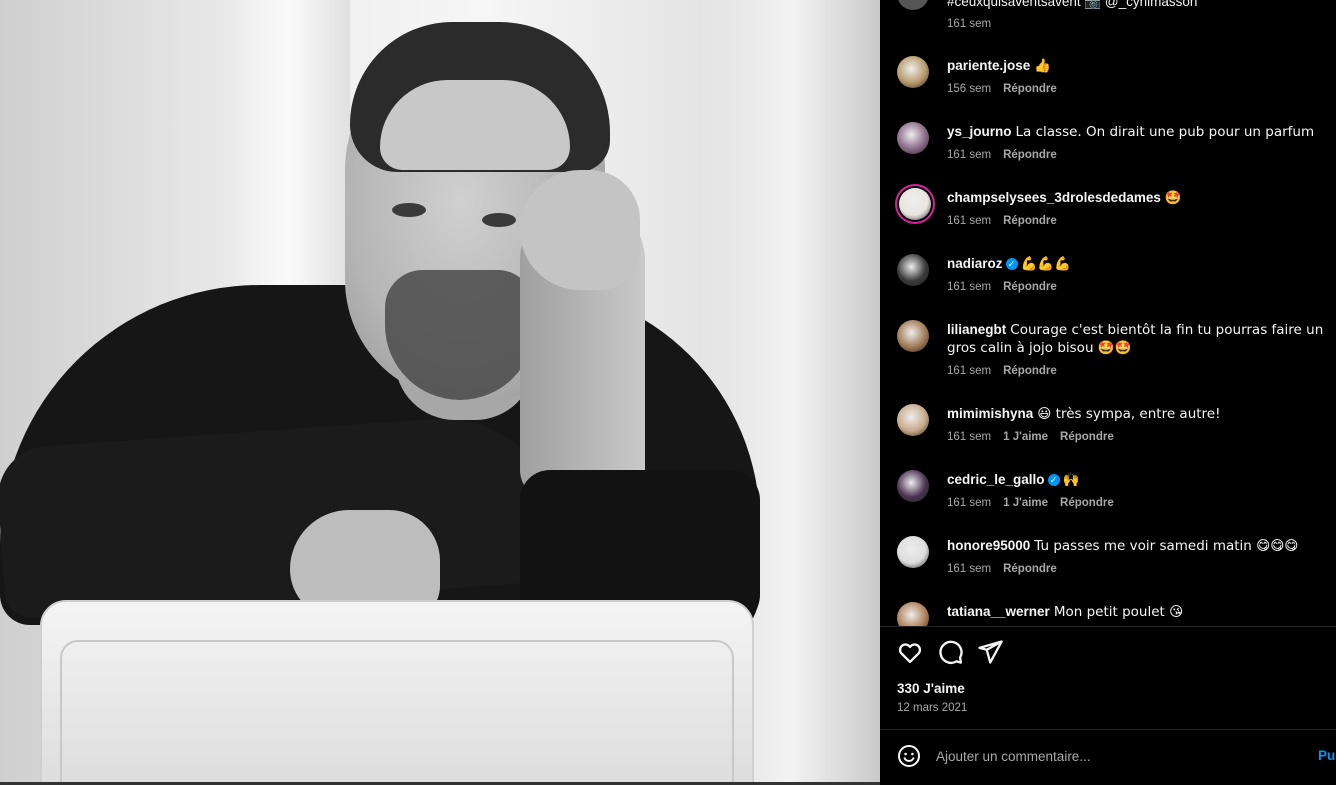 The height and width of the screenshot is (785, 1336). What do you see at coordinates (979, 131) in the screenshot?
I see `comment-username: ys_journo` at bounding box center [979, 131].